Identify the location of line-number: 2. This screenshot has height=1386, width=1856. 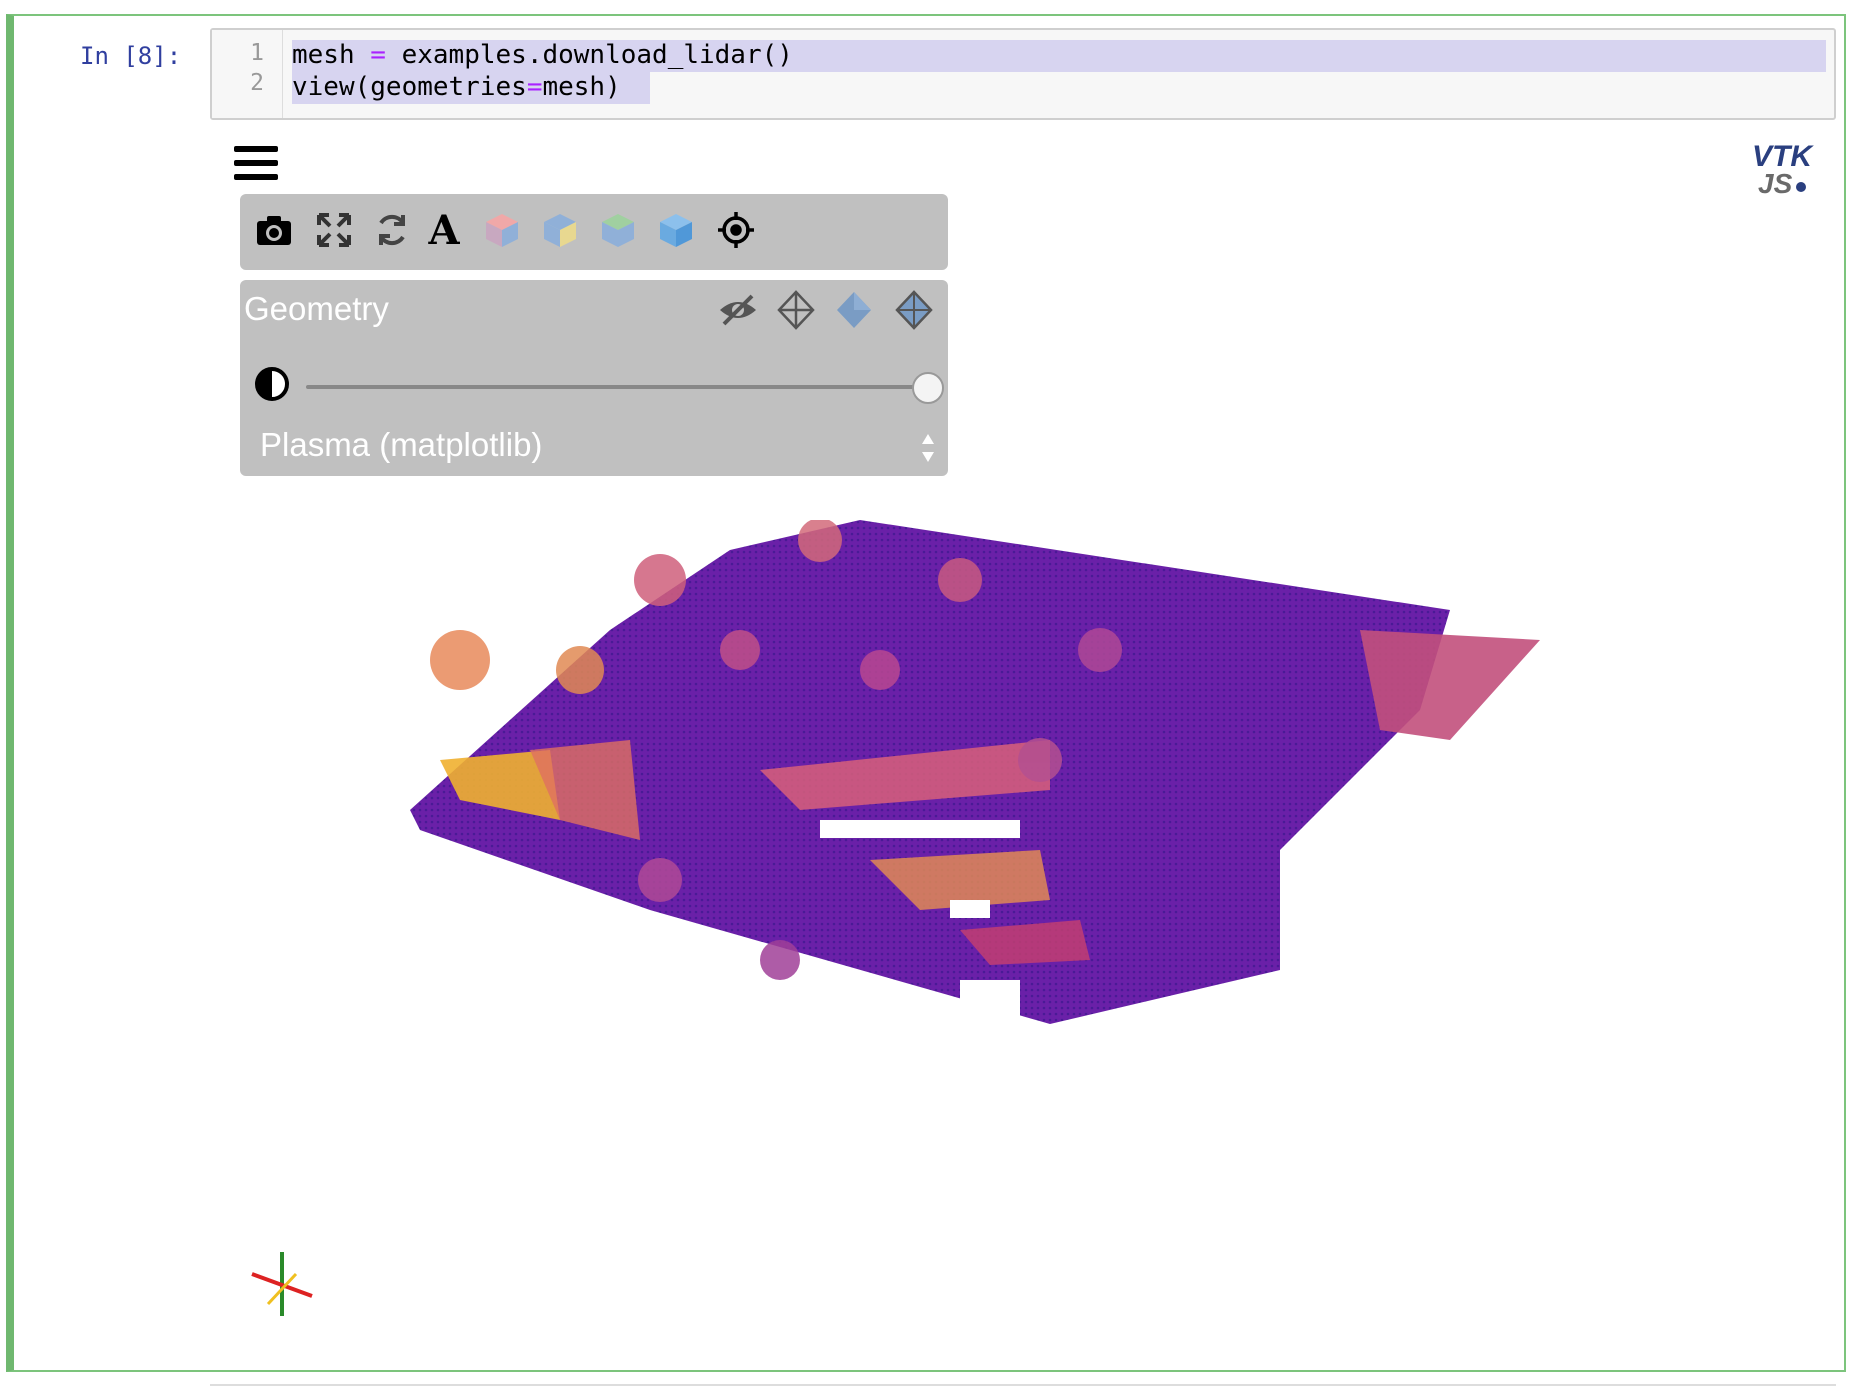
(257, 83).